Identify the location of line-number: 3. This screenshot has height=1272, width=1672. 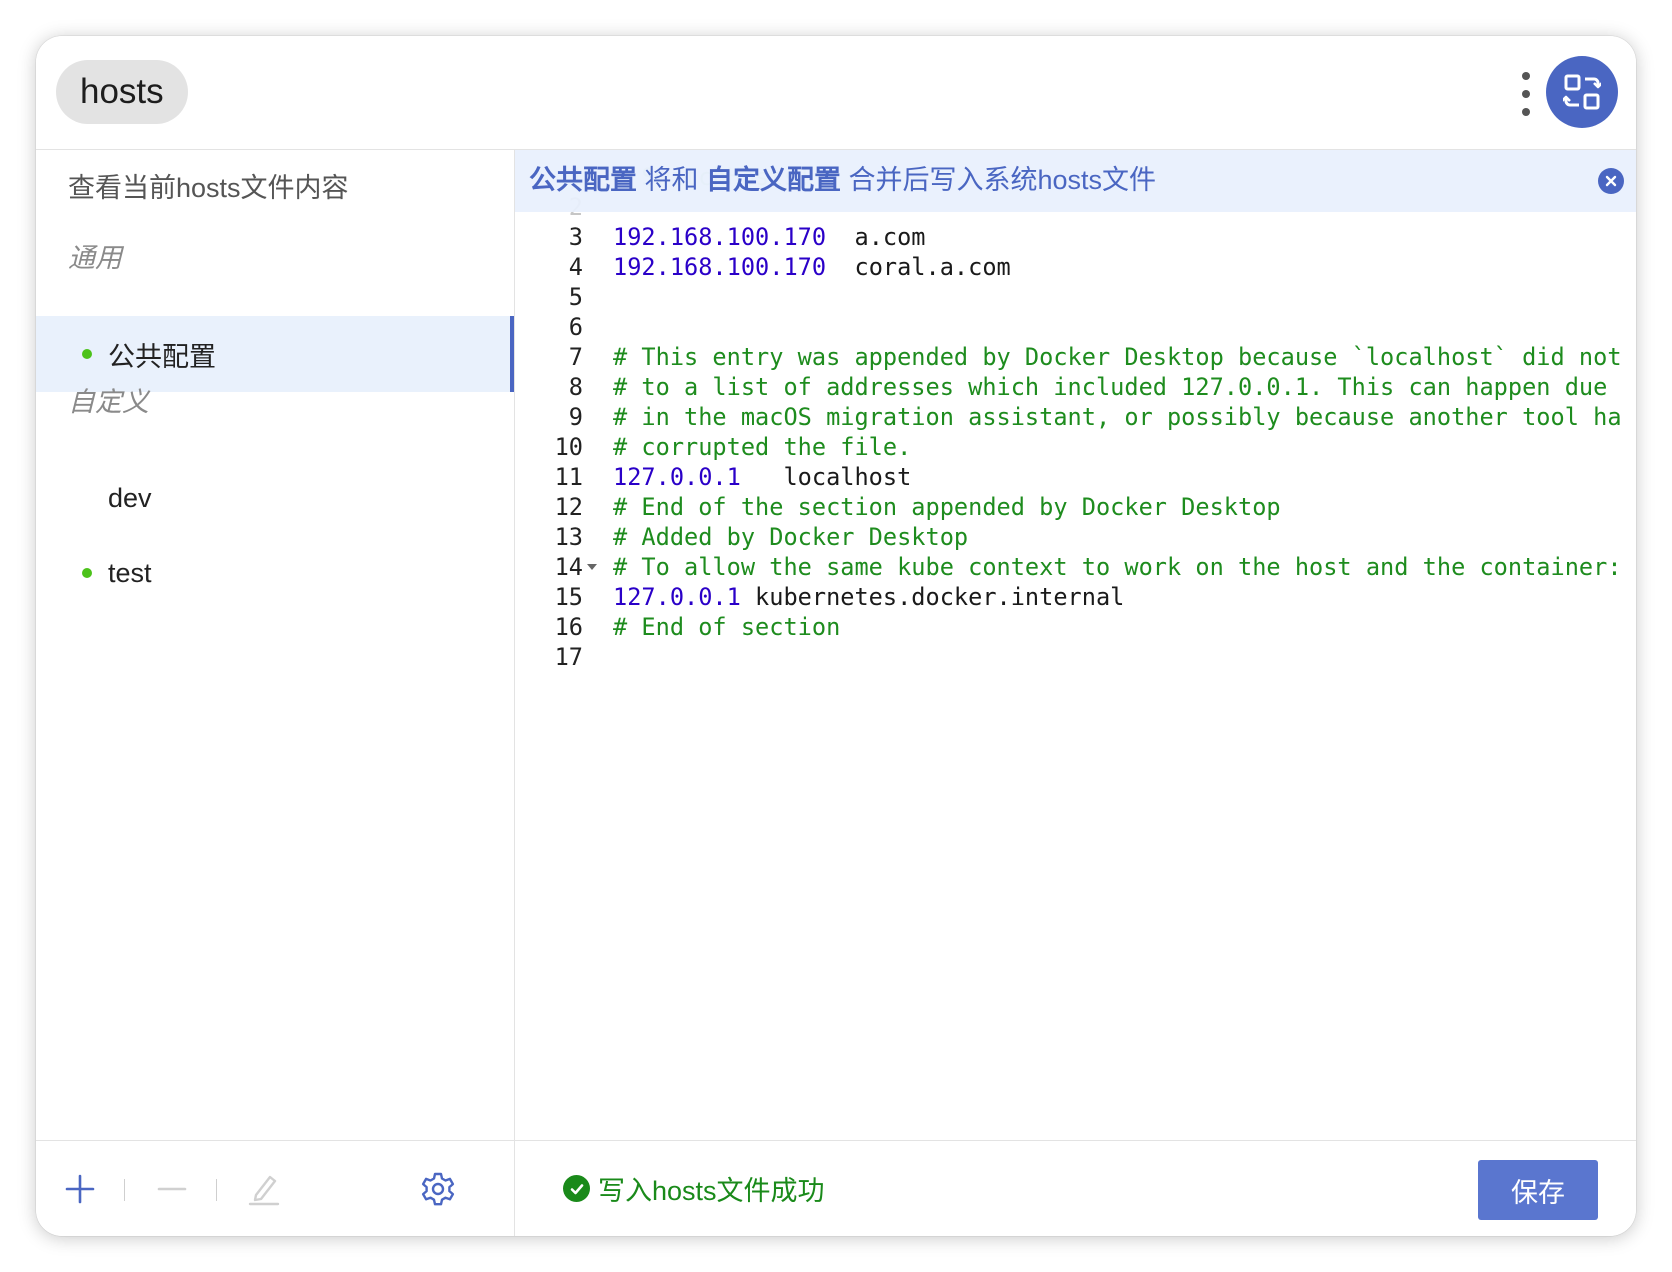
(575, 237).